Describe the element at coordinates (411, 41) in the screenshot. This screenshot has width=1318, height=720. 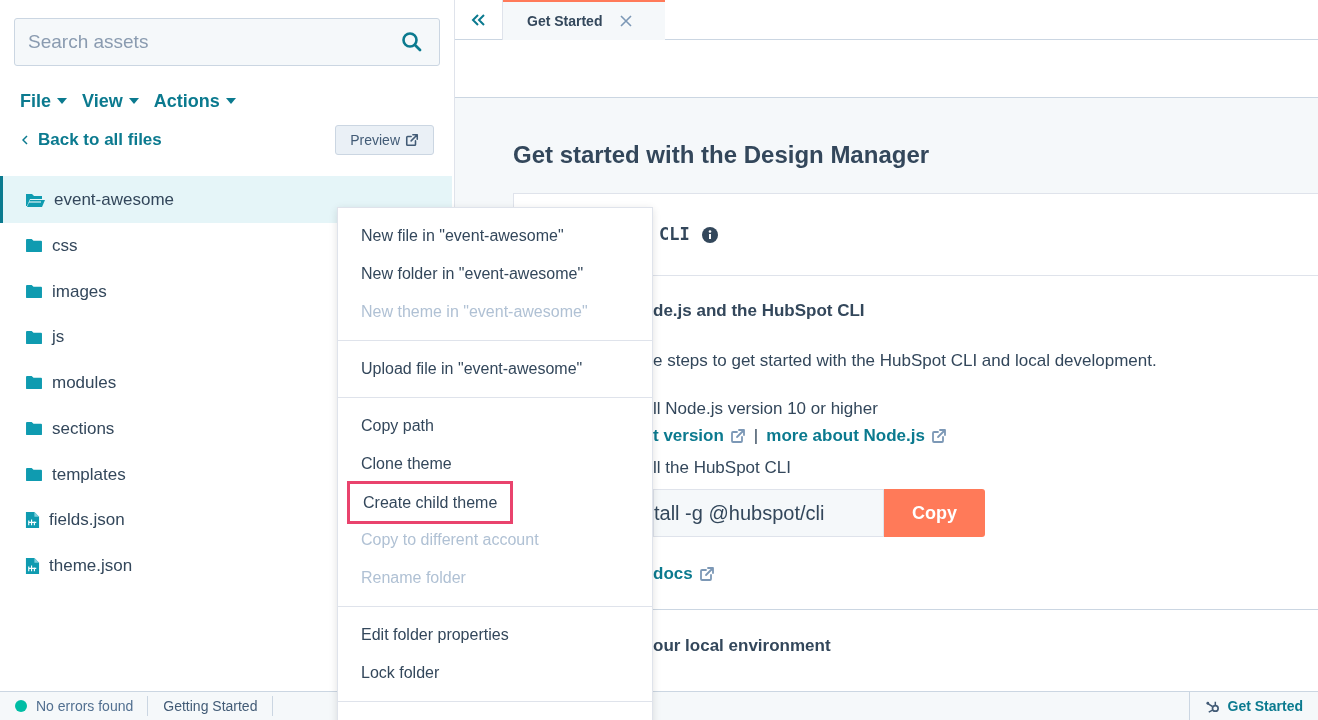
I see `search-icon` at that location.